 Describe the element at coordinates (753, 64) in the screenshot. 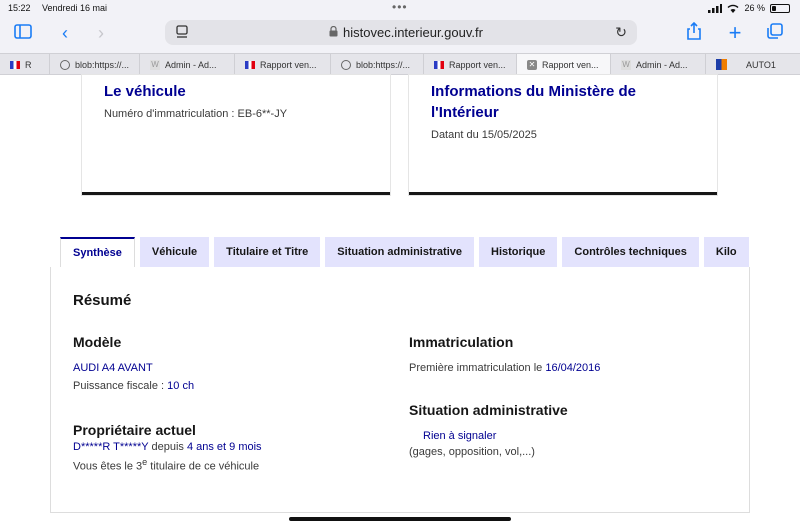

I see `browser-tab: AUTO1` at that location.